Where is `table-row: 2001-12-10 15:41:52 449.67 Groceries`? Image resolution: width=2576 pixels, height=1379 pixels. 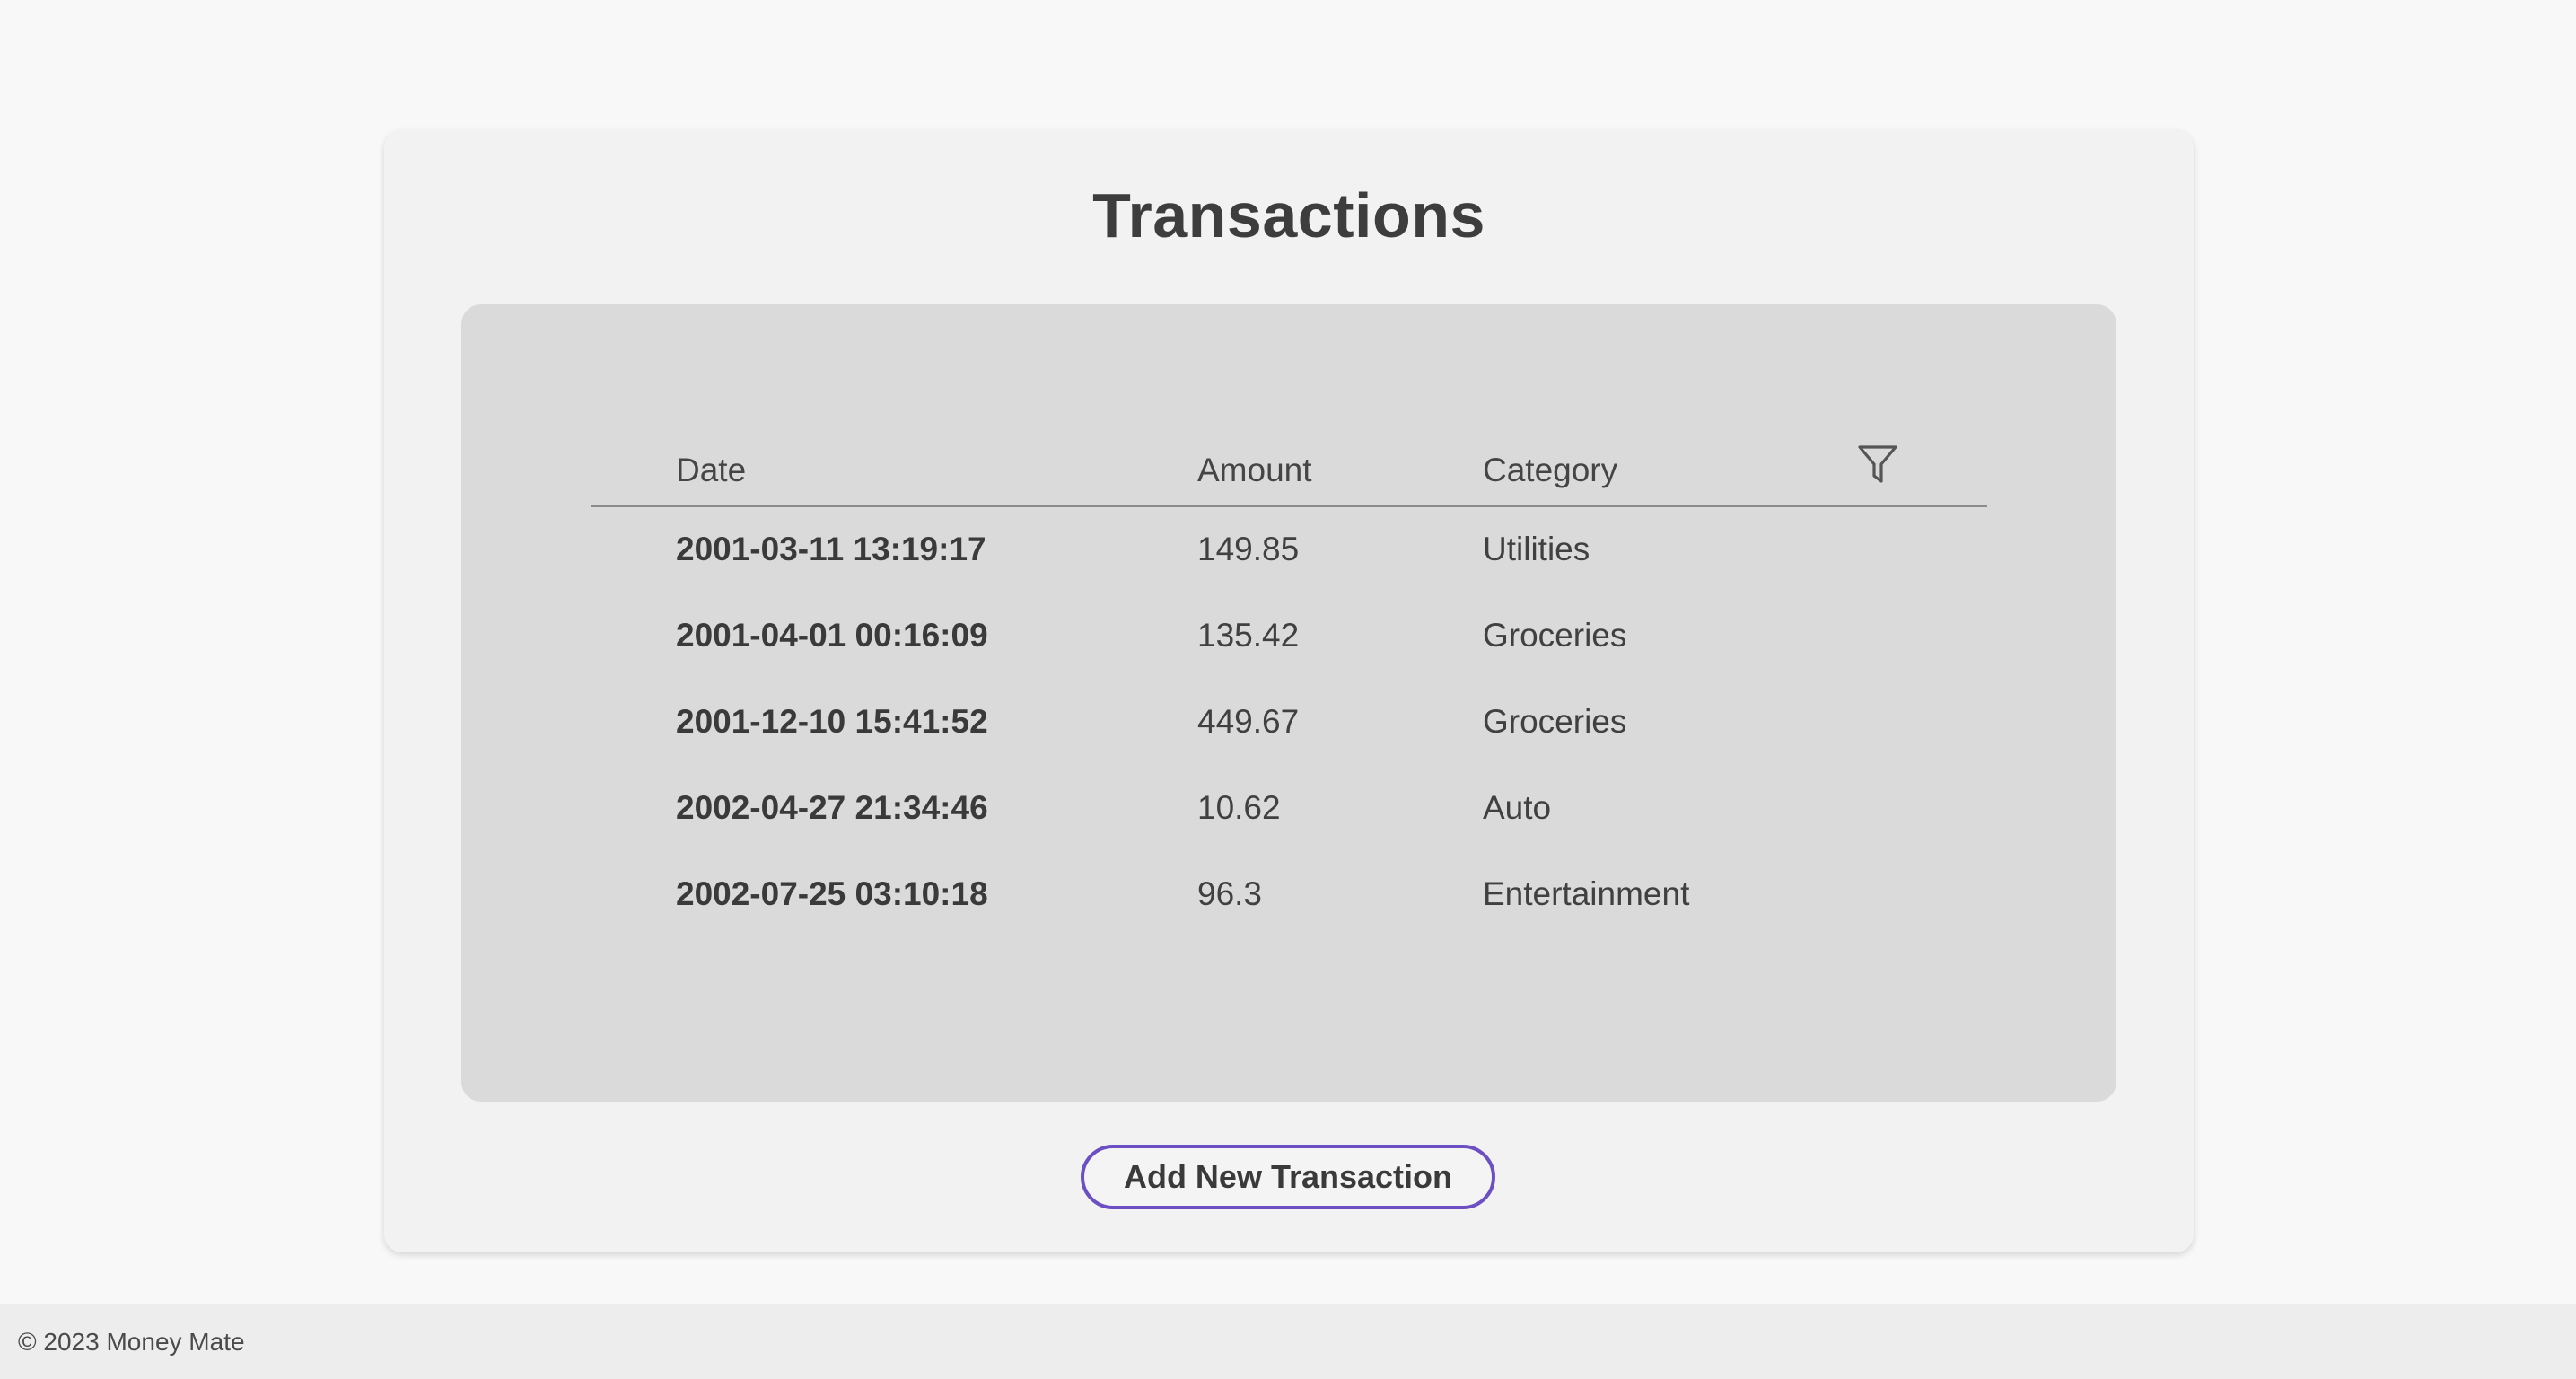 table-row: 2001-12-10 15:41:52 449.67 Groceries is located at coordinates (1289, 723).